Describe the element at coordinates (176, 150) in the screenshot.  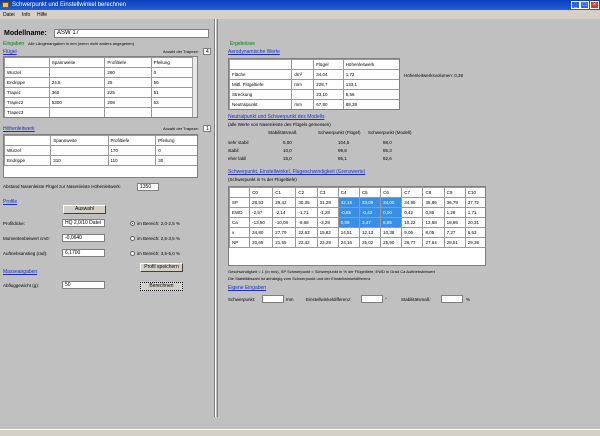
I see `hlw-cell: 0` at that location.